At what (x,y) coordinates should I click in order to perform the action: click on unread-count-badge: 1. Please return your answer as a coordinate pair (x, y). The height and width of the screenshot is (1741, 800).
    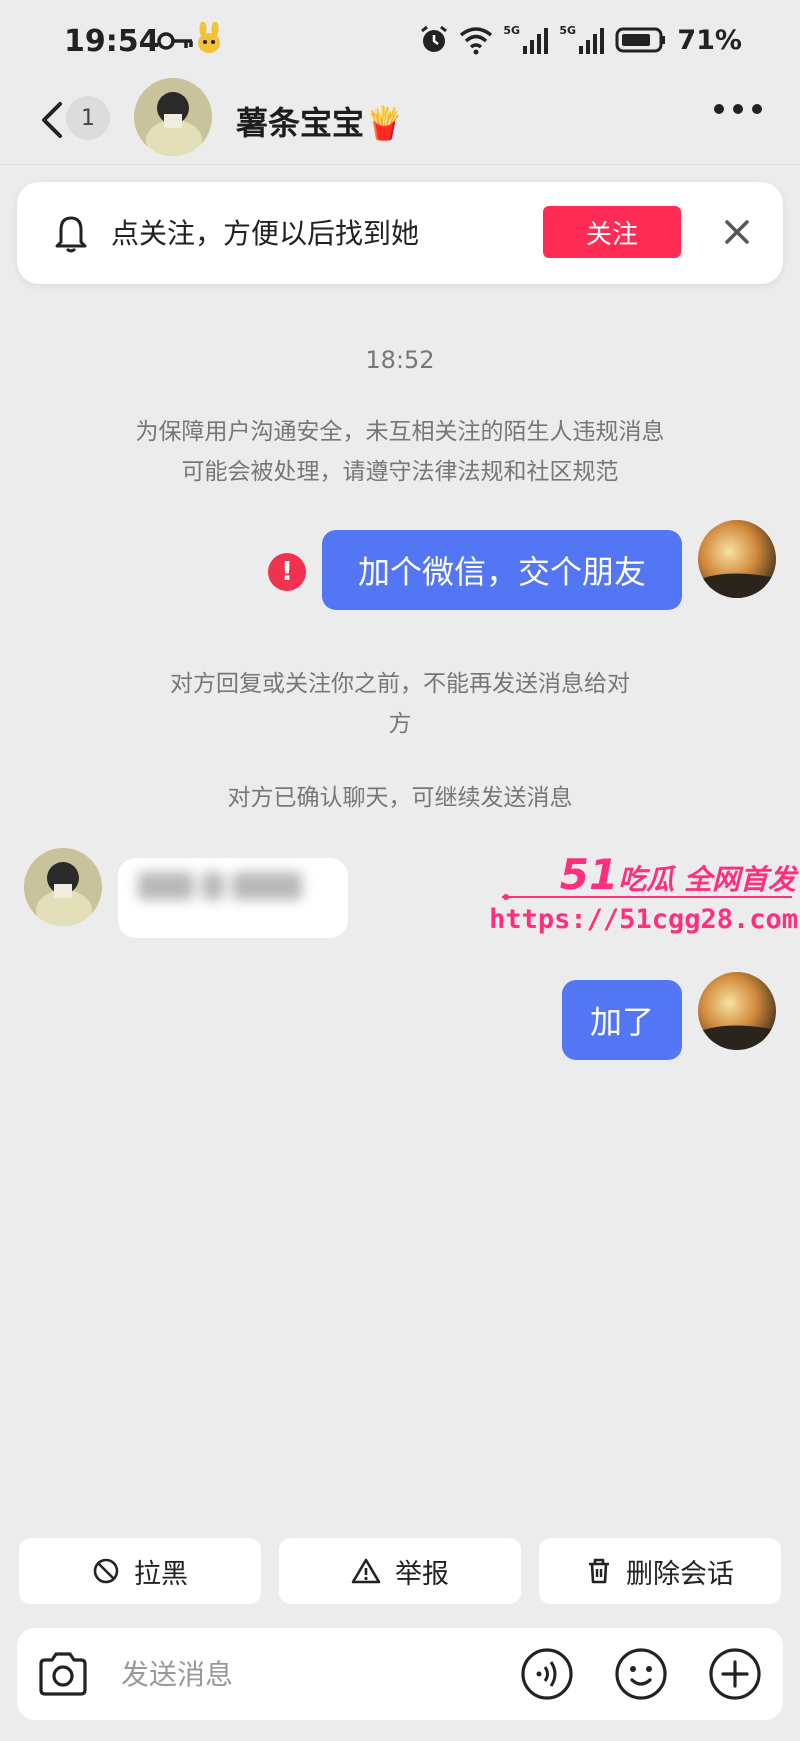
    Looking at the image, I should click on (88, 118).